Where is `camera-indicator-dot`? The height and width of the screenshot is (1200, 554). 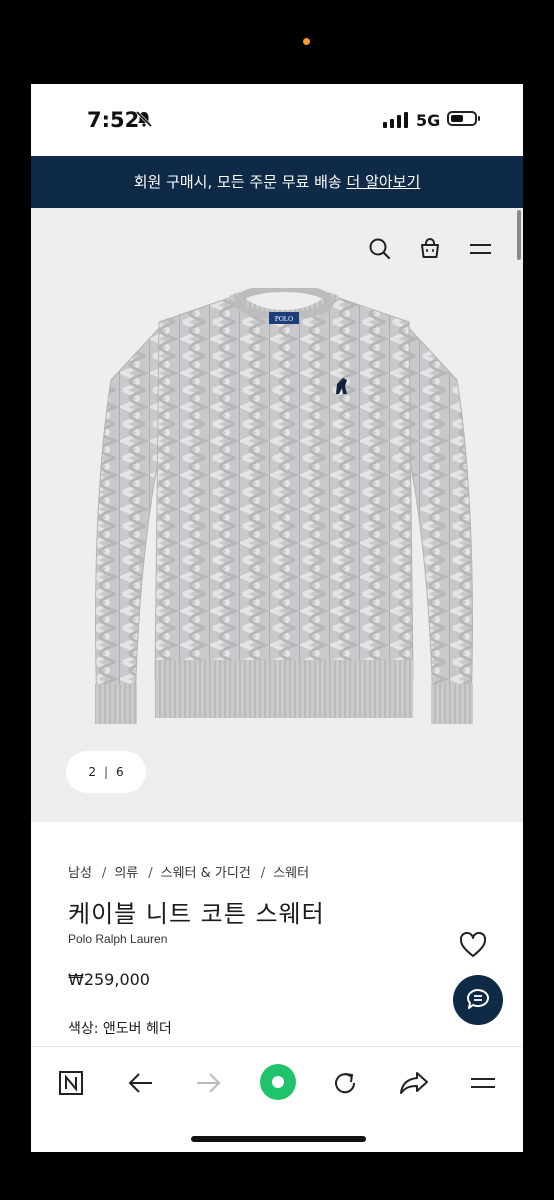
camera-indicator-dot is located at coordinates (306, 41).